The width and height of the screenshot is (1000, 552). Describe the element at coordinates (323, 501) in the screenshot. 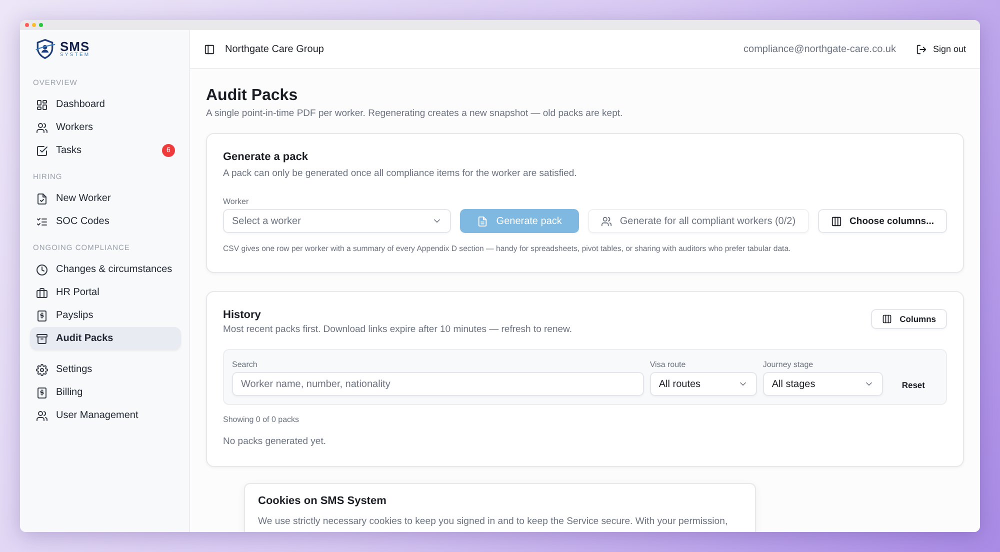

I see `banner-title: Cookies on SMS System` at that location.